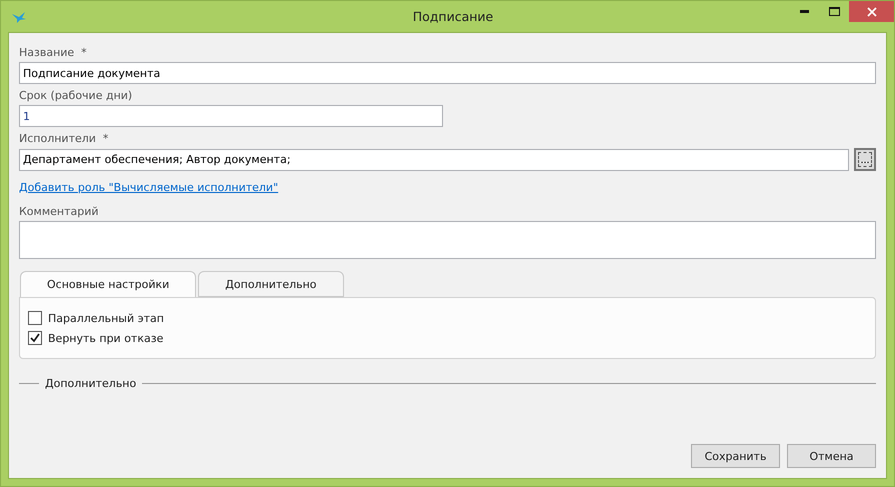  Describe the element at coordinates (64, 138) in the screenshot. I see `field-label: Исполнители *` at that location.